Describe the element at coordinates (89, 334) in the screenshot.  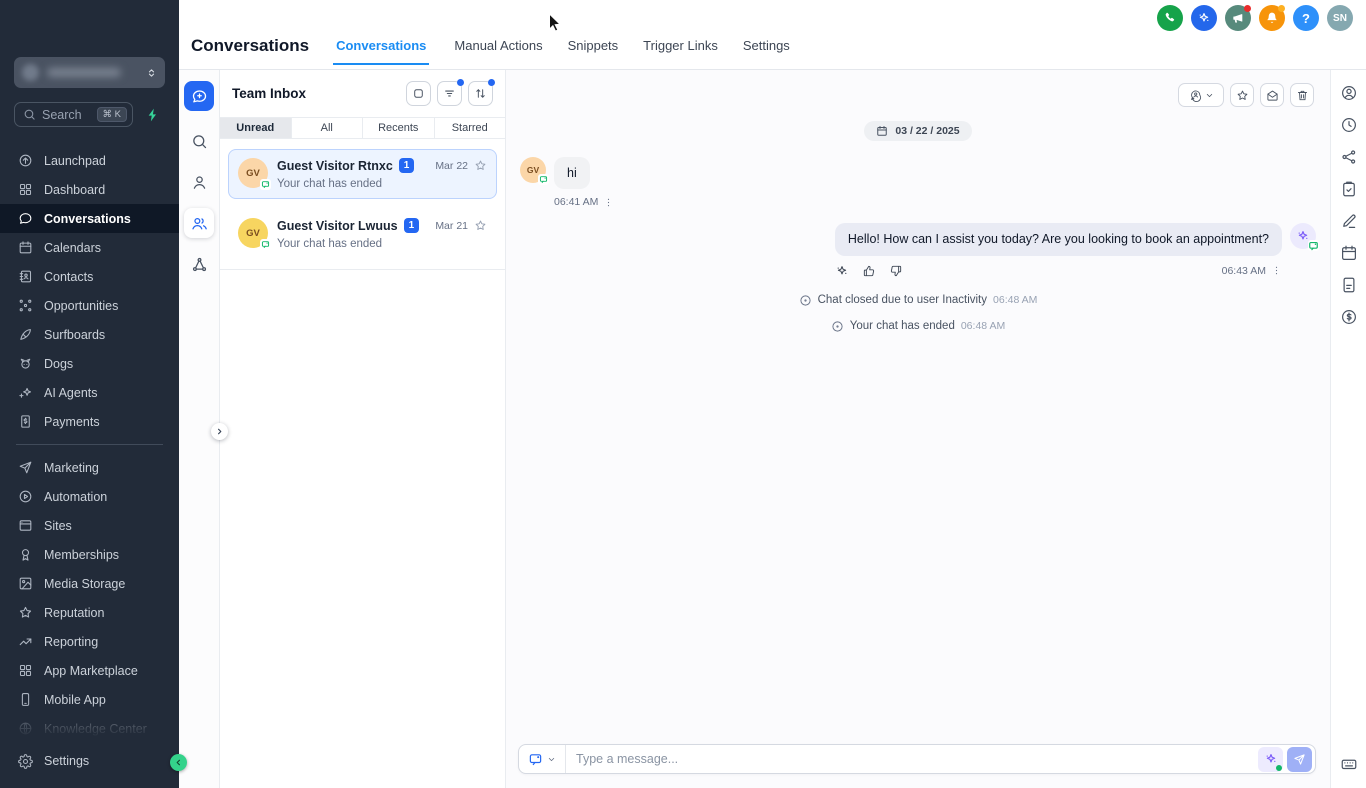
I see `sidebar-item-surfboards: Surfboards` at that location.